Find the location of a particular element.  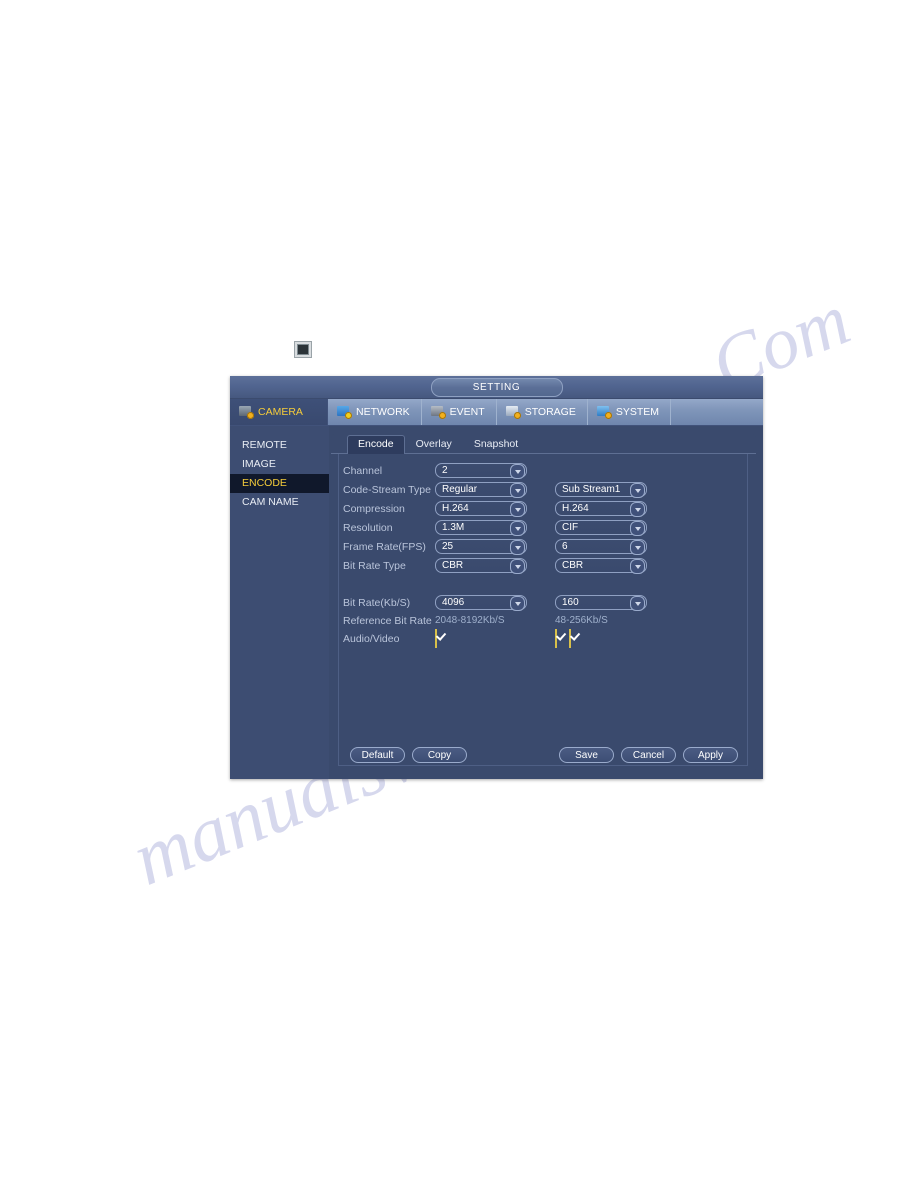

dropdown-channel: 2 is located at coordinates (481, 471).